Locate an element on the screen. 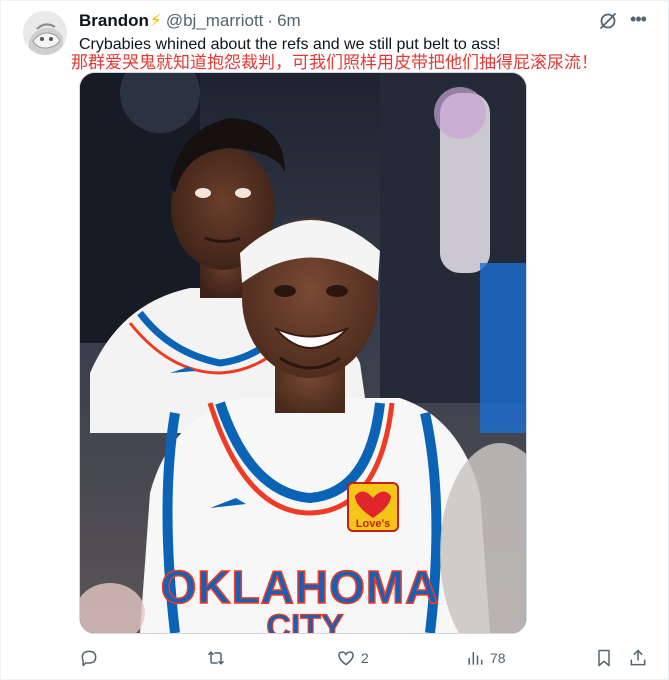  more-icon: ••• is located at coordinates (638, 19).